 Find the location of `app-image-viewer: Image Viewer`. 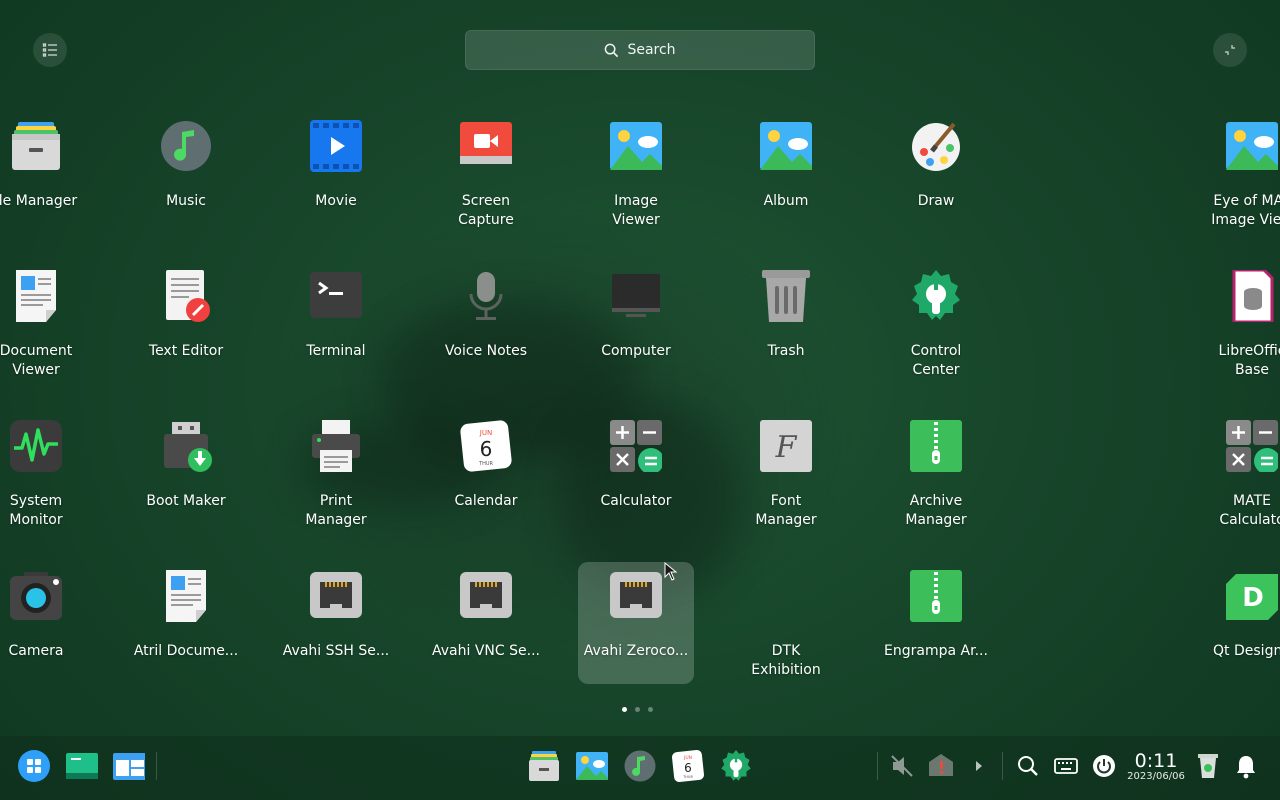

app-image-viewer: Image Viewer is located at coordinates (636, 181).